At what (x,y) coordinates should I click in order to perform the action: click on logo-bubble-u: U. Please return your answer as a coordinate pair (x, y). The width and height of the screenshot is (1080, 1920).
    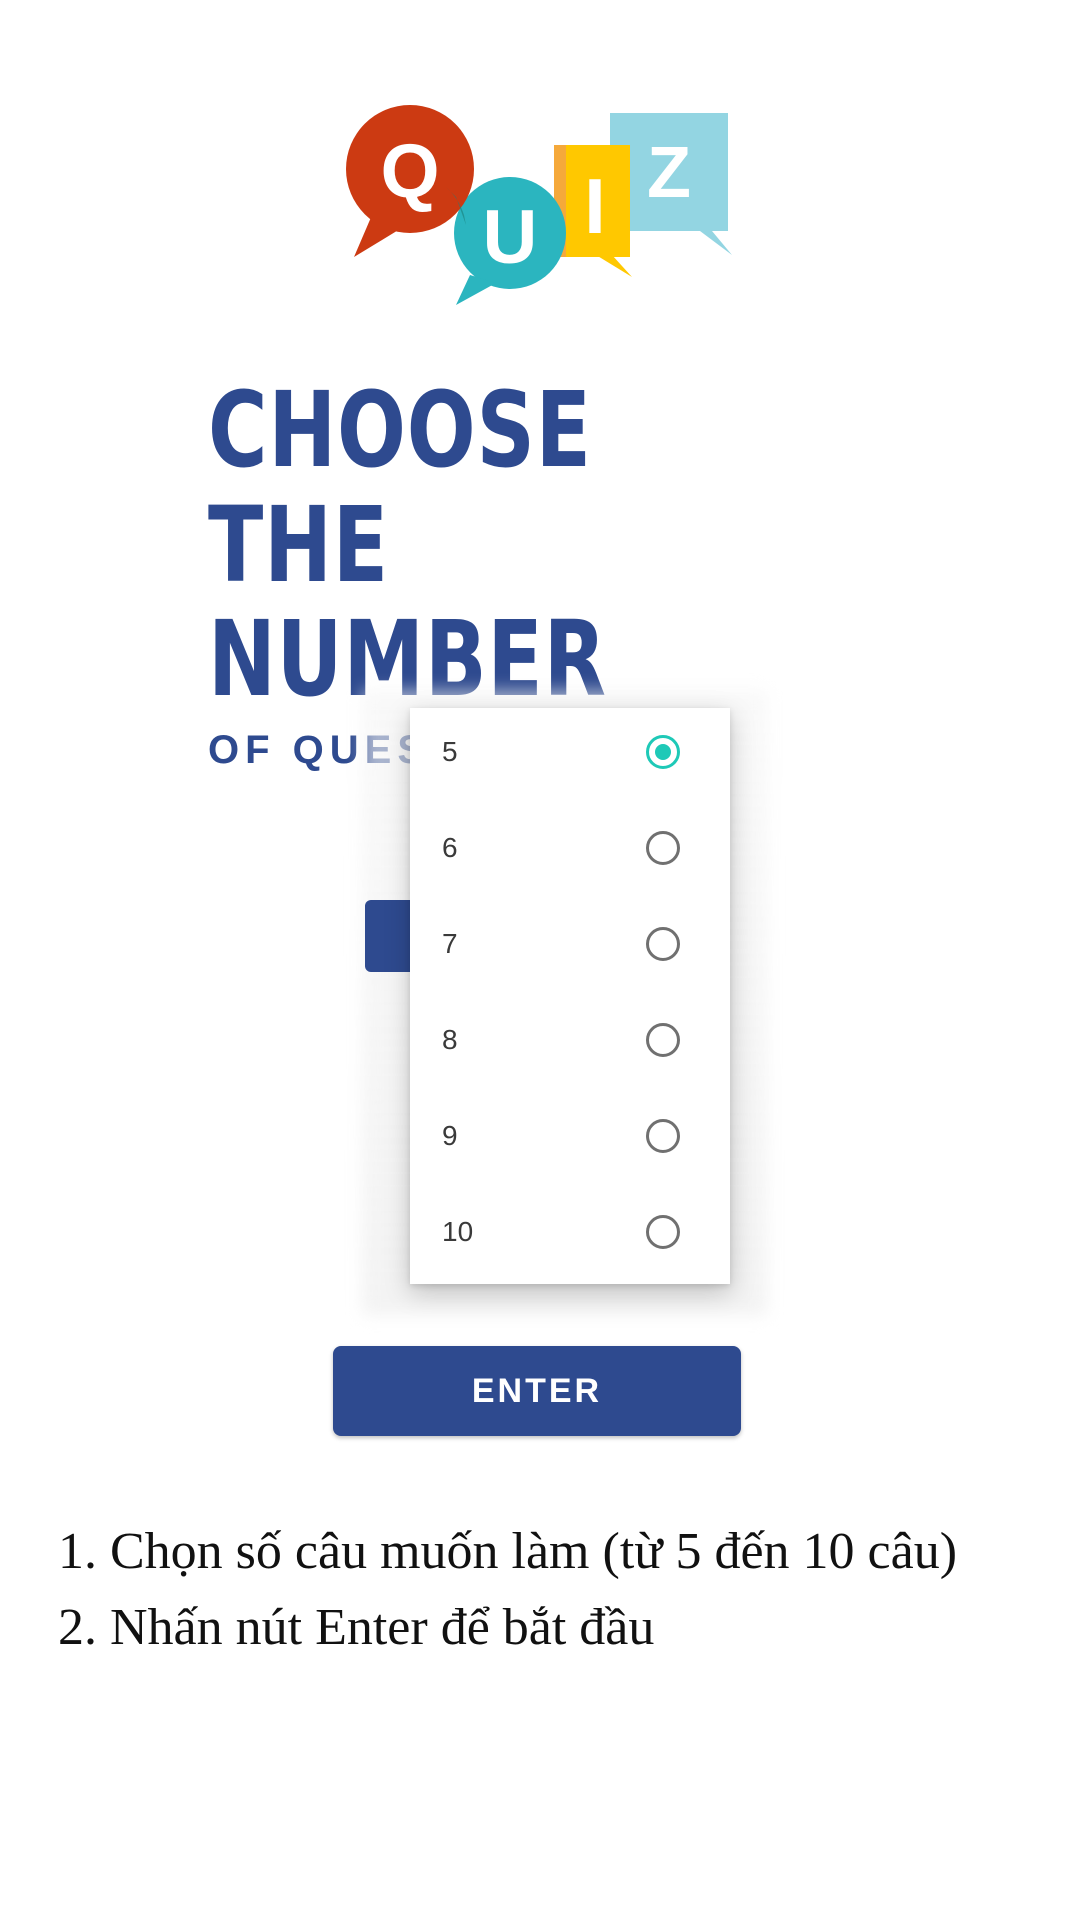
    Looking at the image, I should click on (510, 241).